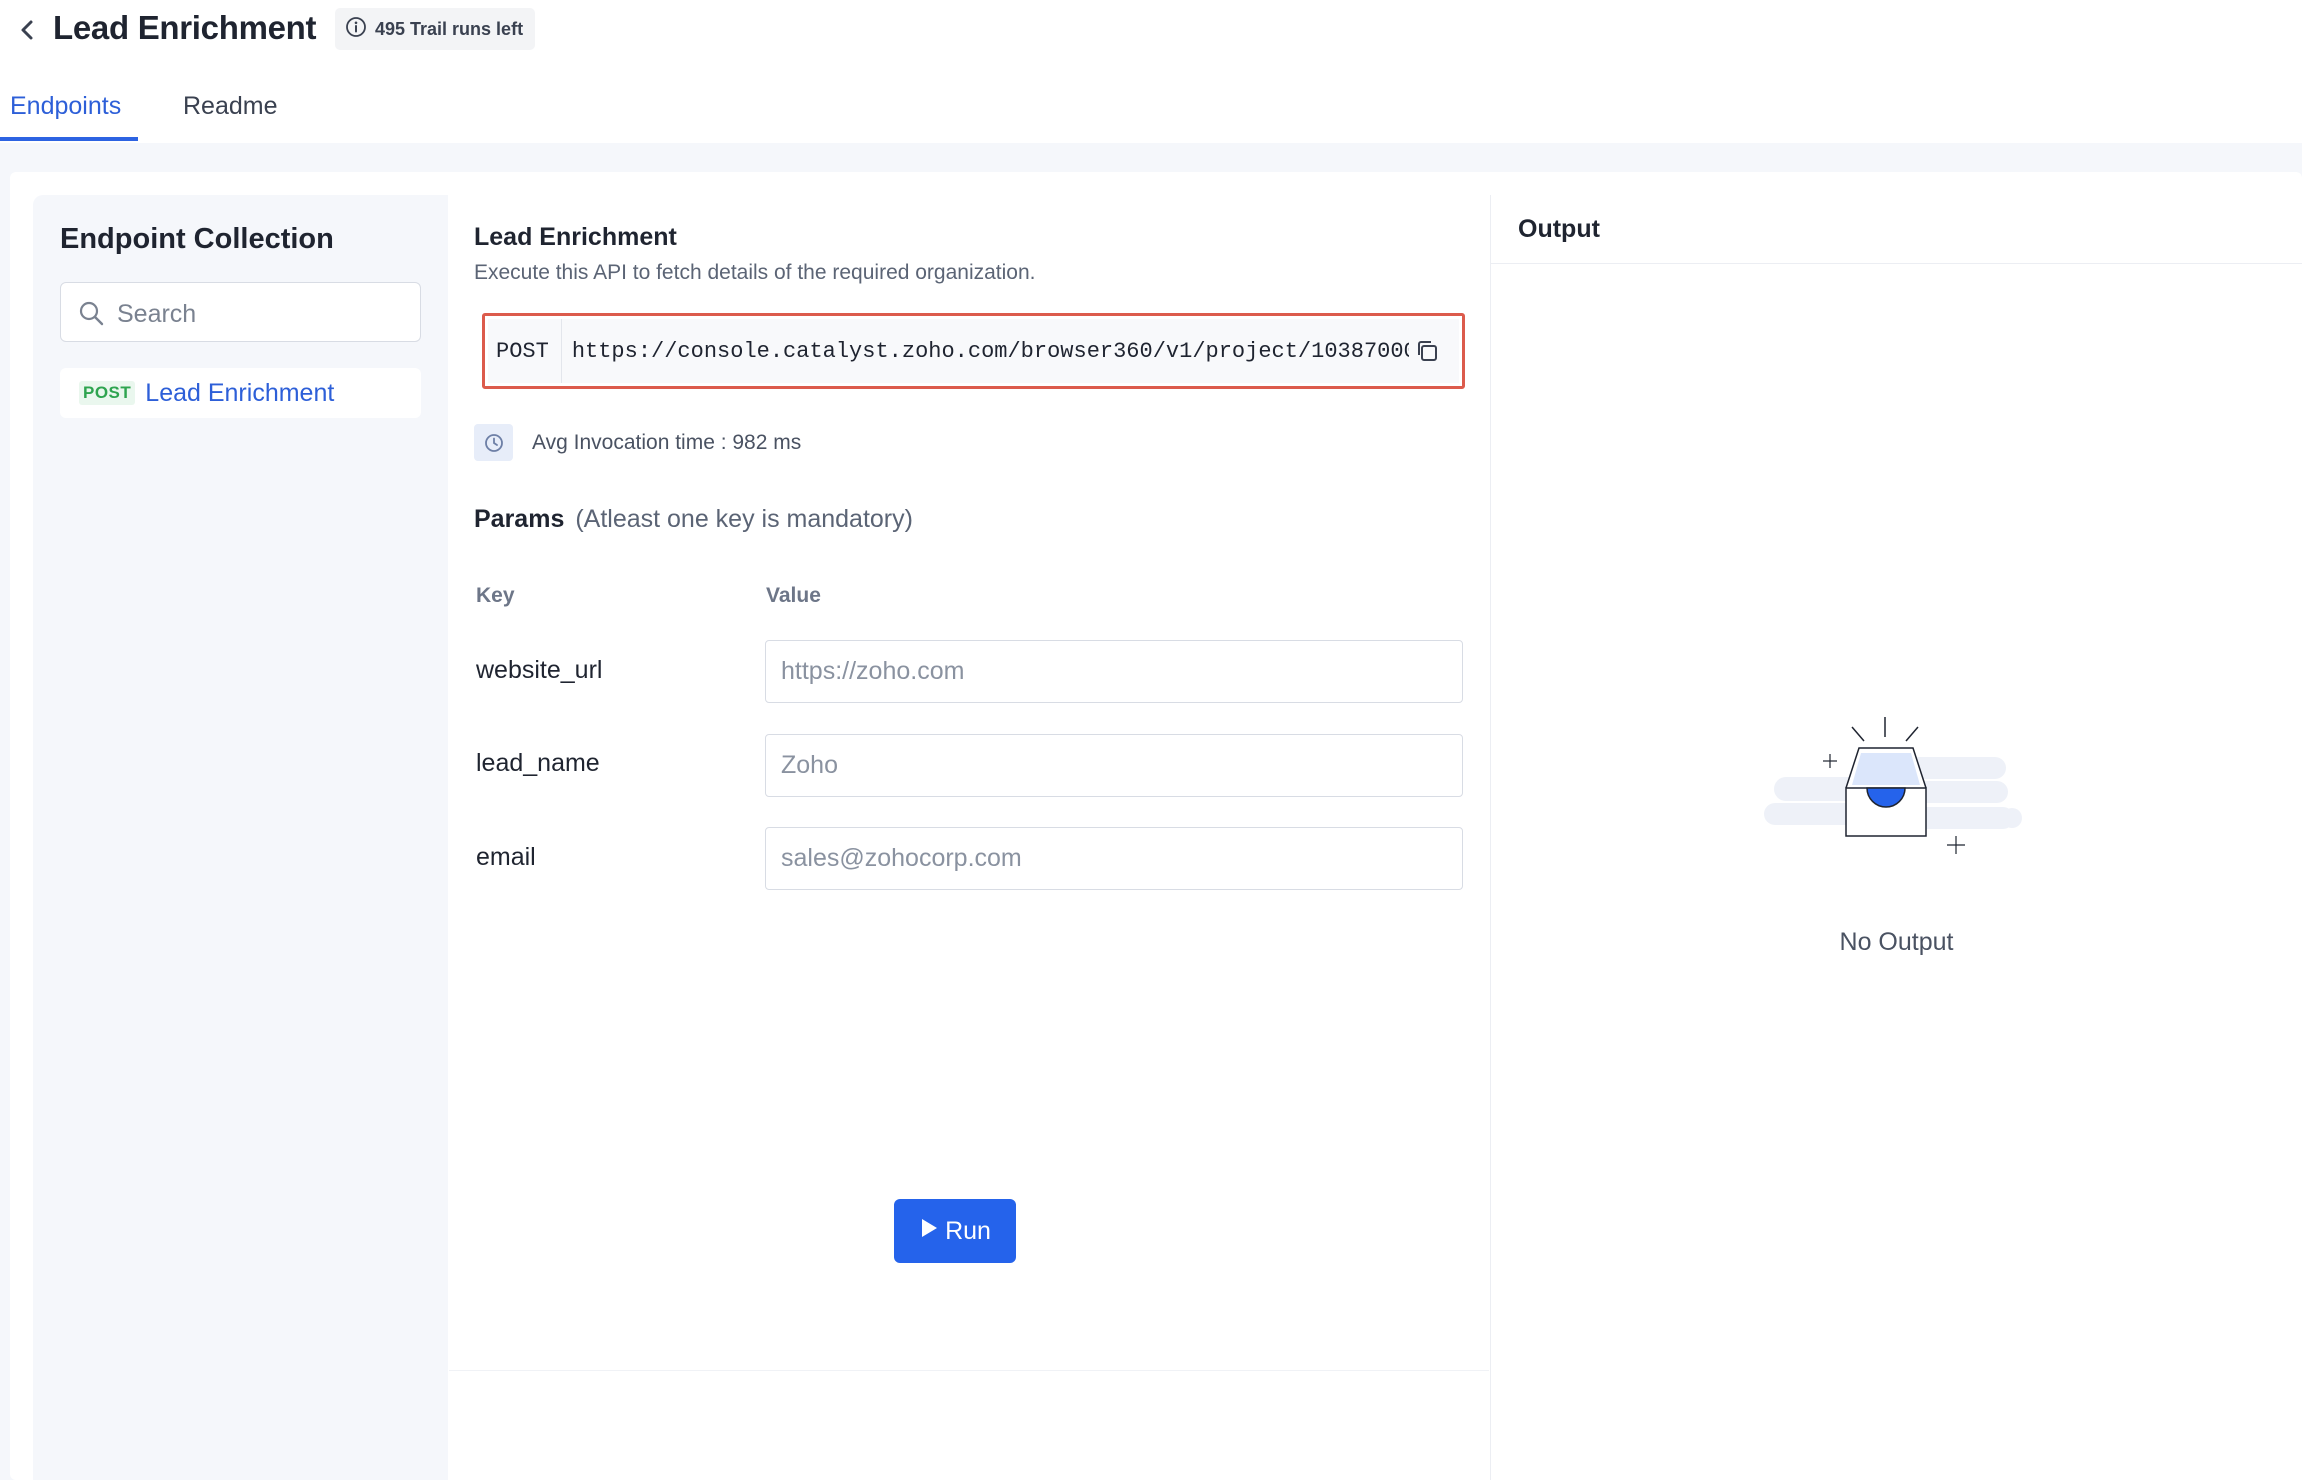 This screenshot has width=2302, height=1481. What do you see at coordinates (793, 595) in the screenshot?
I see `column-header-value: Value` at bounding box center [793, 595].